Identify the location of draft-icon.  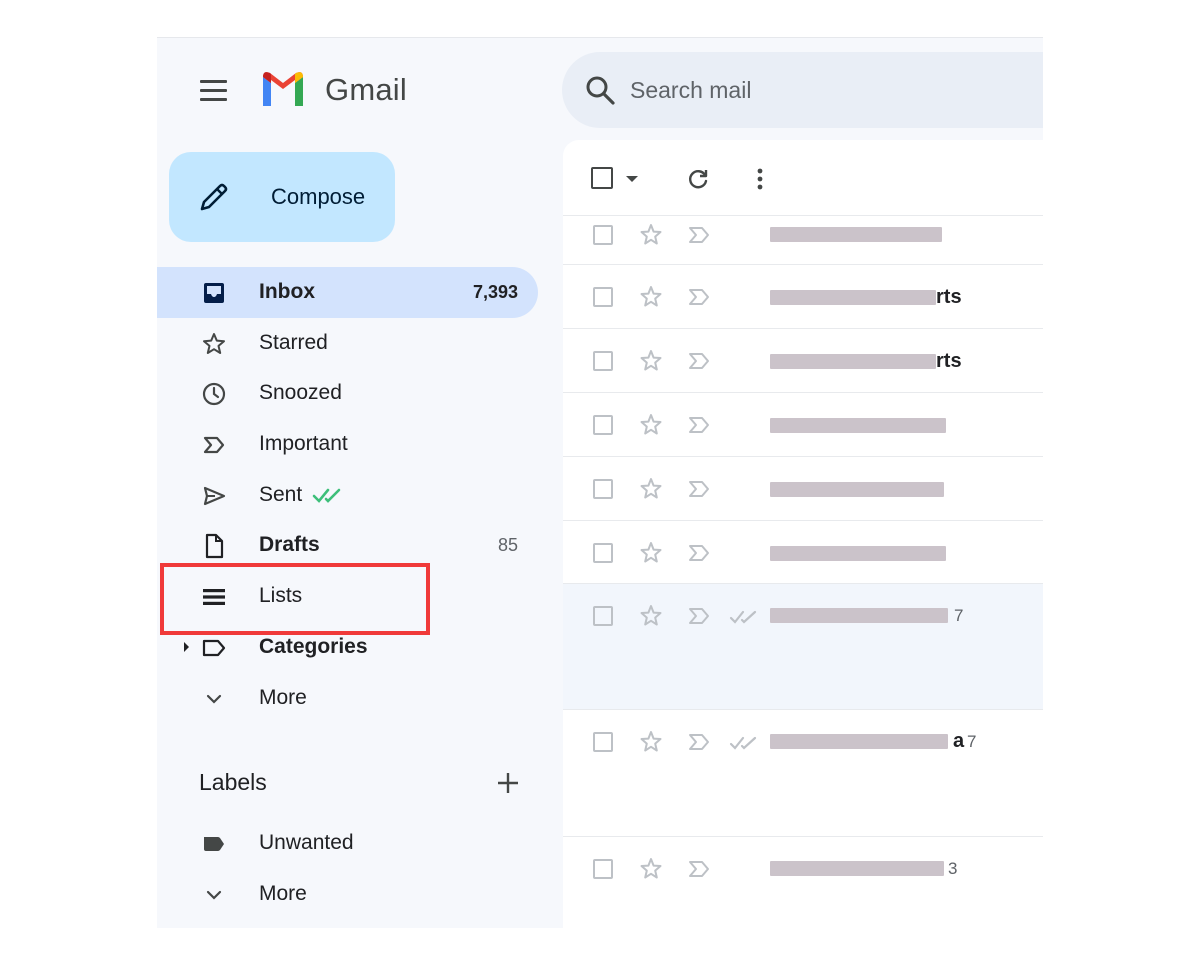
(214, 546).